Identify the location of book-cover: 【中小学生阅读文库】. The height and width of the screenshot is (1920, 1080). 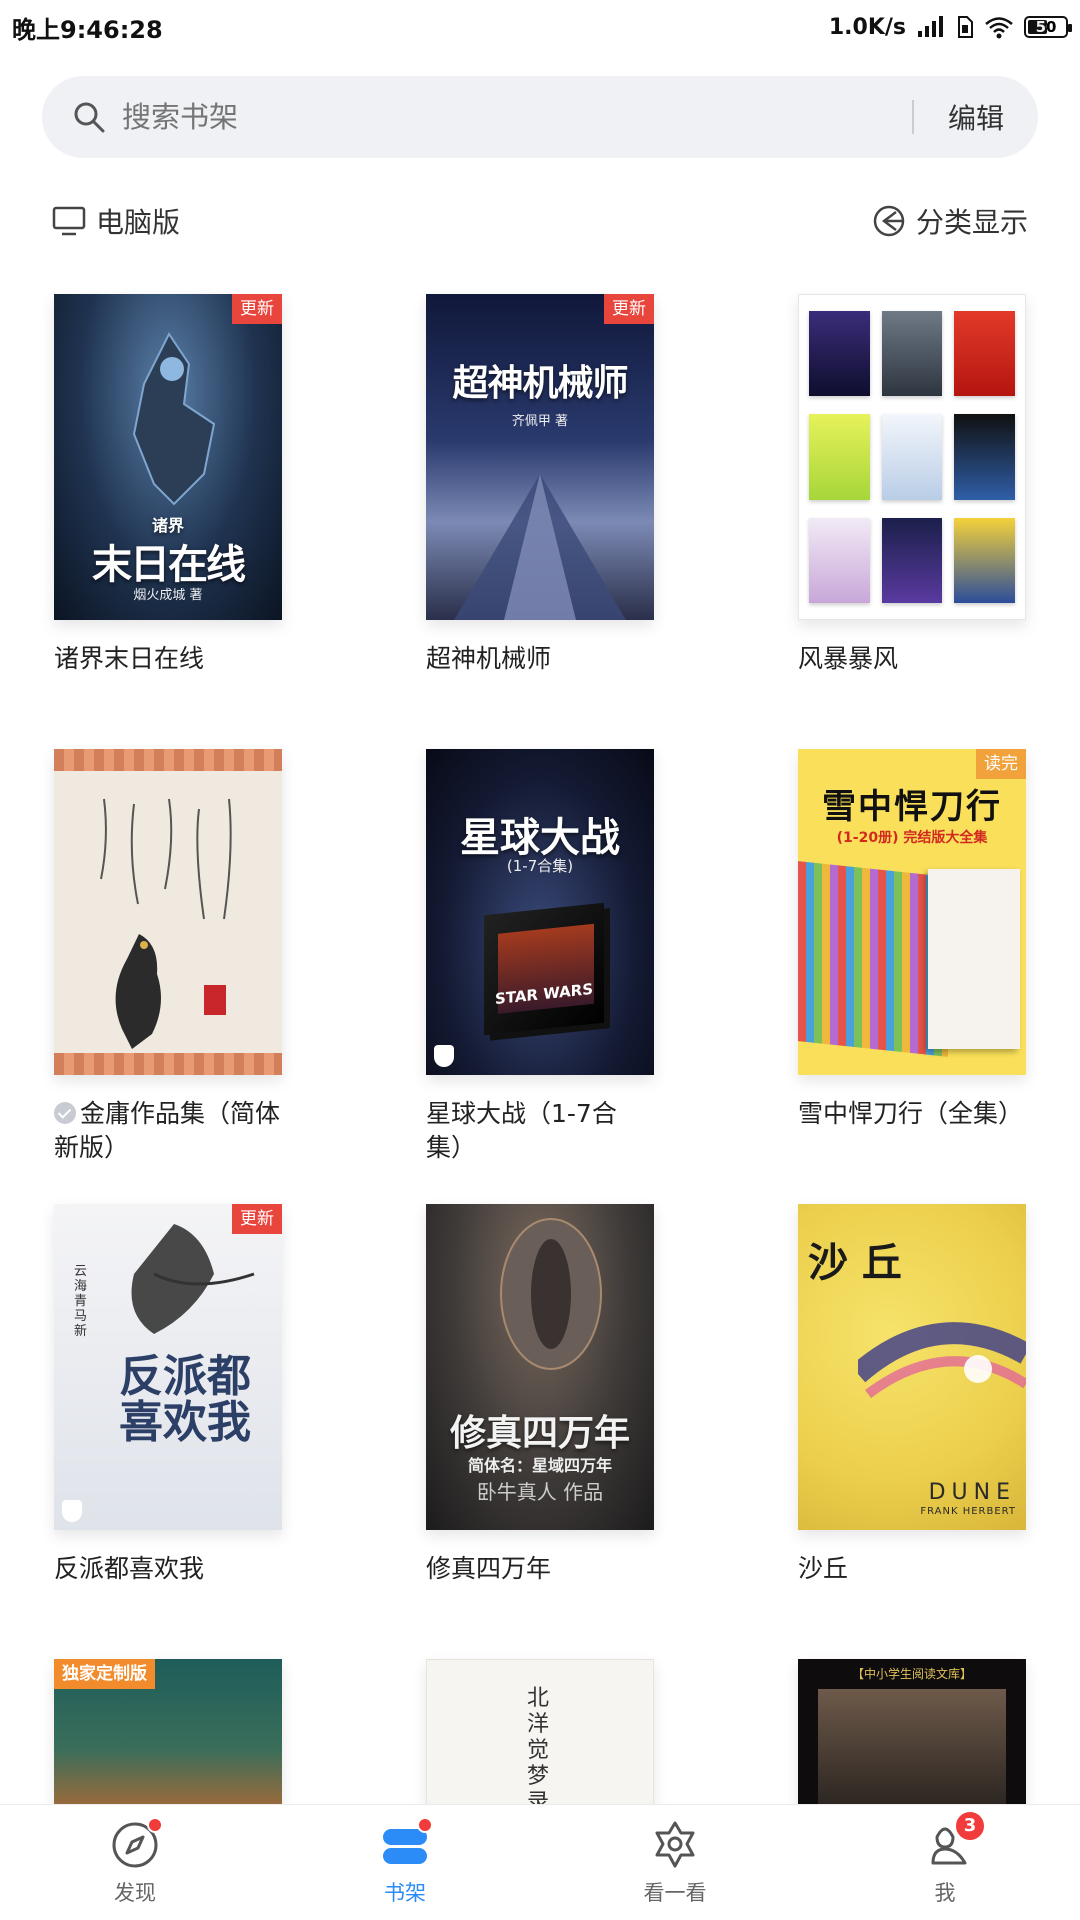
(912, 1734).